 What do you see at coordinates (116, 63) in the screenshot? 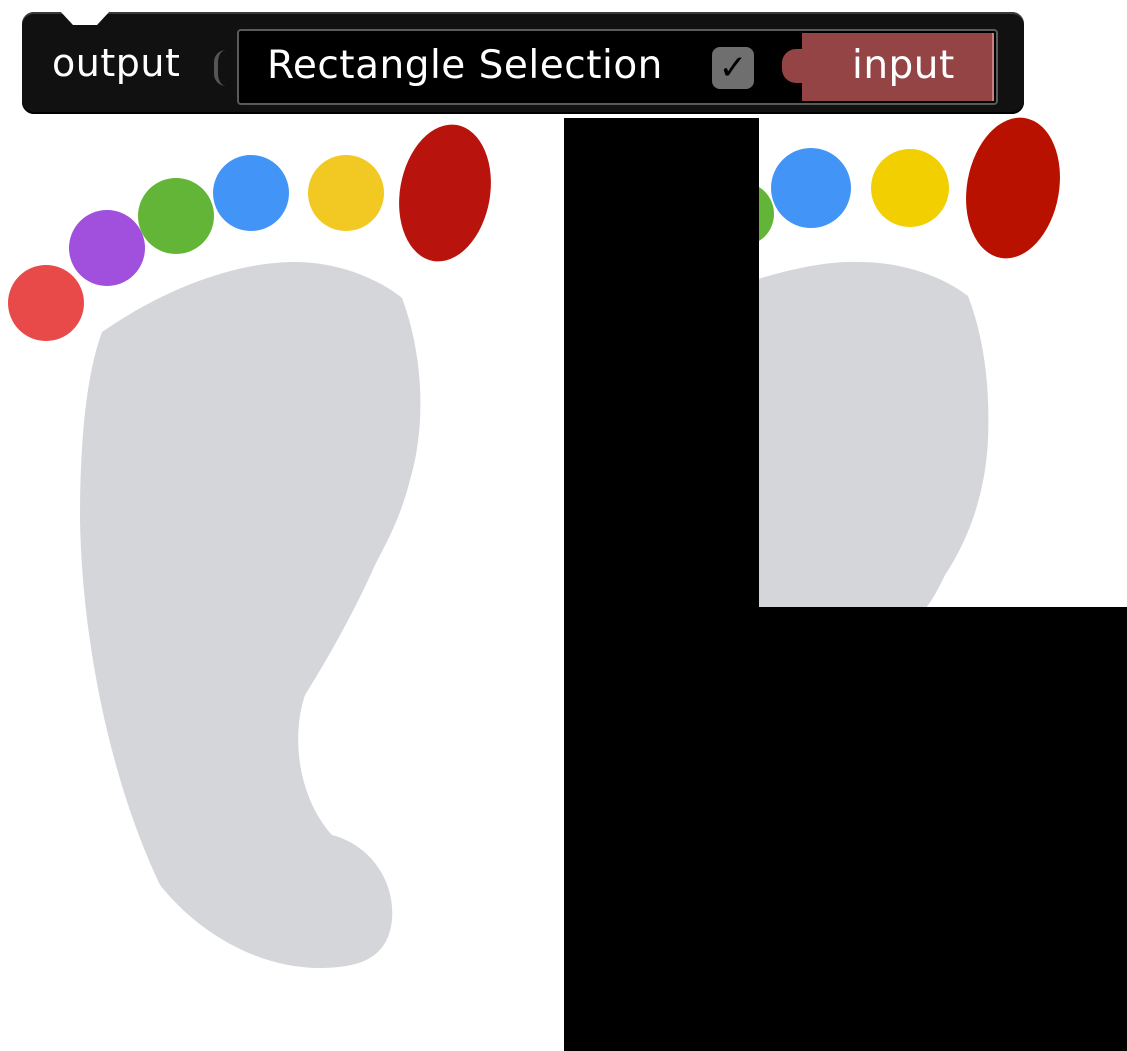
I see `output-label: output` at bounding box center [116, 63].